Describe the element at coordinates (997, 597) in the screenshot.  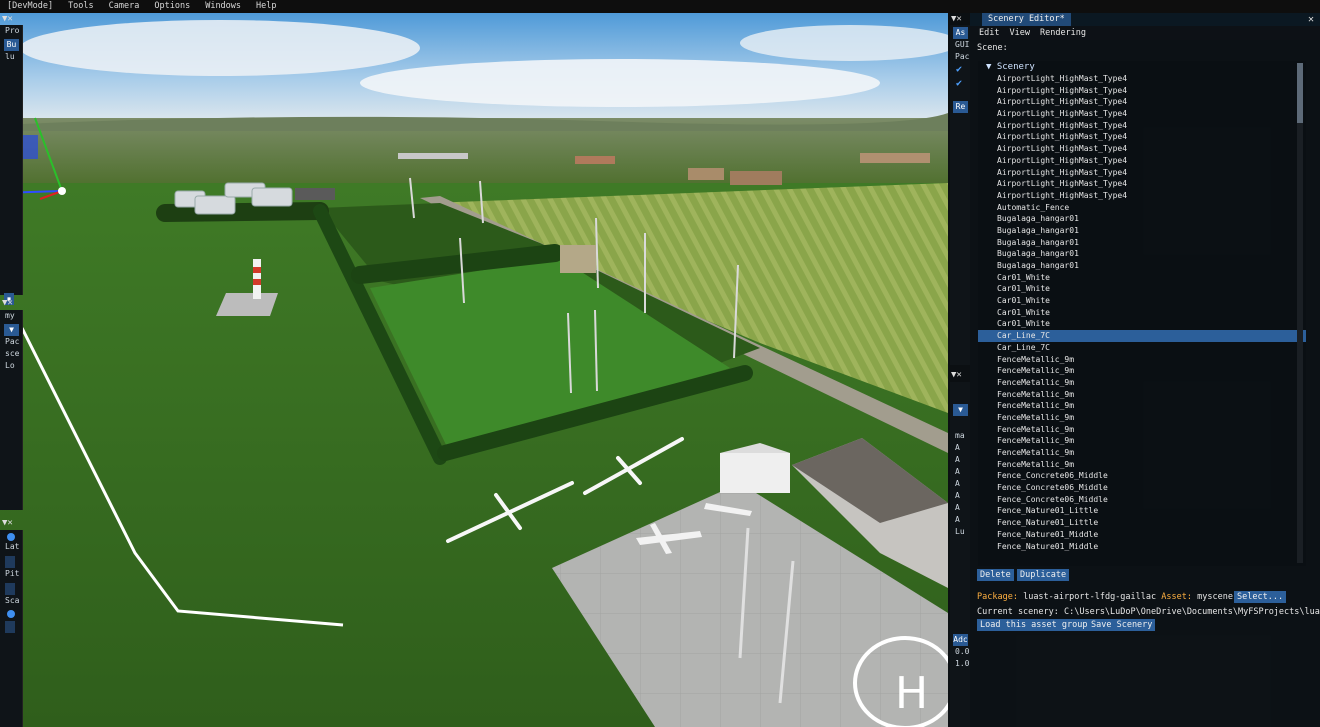
I see `package-key: Package:` at that location.